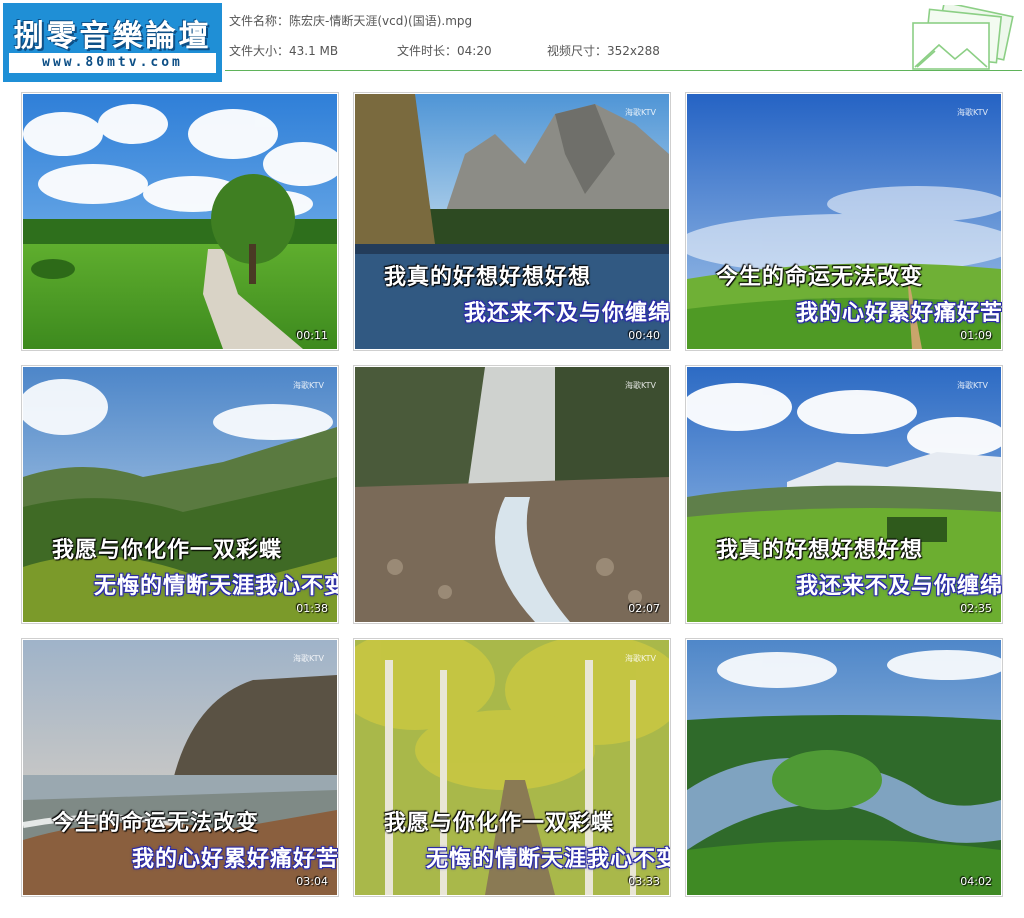 The width and height of the screenshot is (1024, 918). I want to click on file-duration: 文件时长：04:20, so click(472, 50).